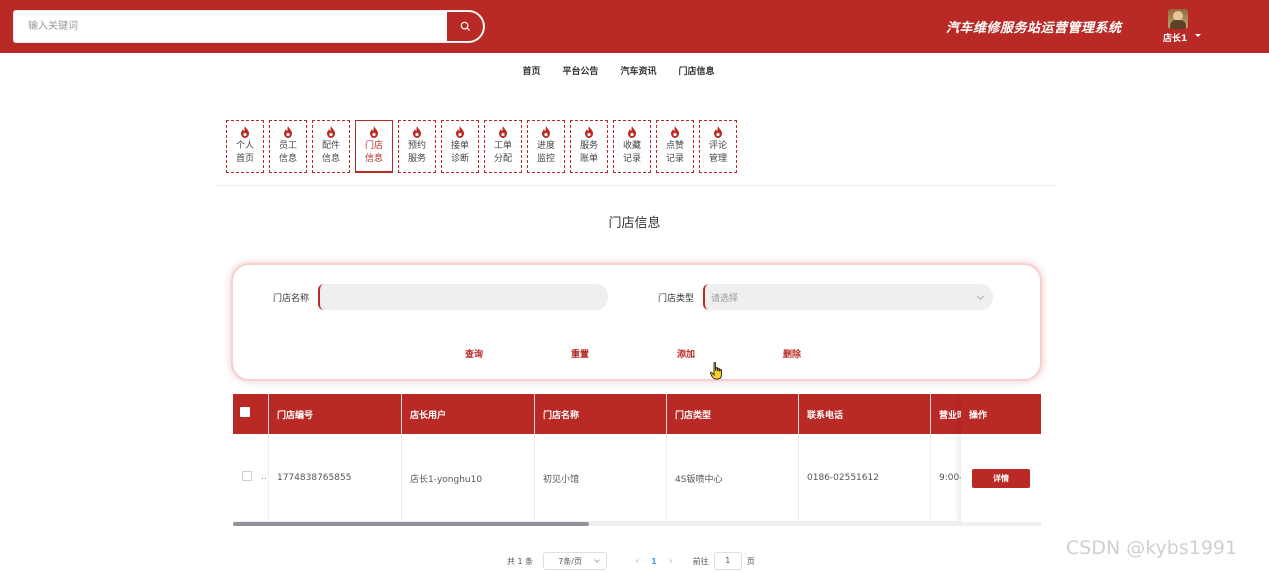 Image resolution: width=1269 pixels, height=572 pixels. Describe the element at coordinates (335, 414) in the screenshot. I see `col-store-id: 门店编号` at that location.